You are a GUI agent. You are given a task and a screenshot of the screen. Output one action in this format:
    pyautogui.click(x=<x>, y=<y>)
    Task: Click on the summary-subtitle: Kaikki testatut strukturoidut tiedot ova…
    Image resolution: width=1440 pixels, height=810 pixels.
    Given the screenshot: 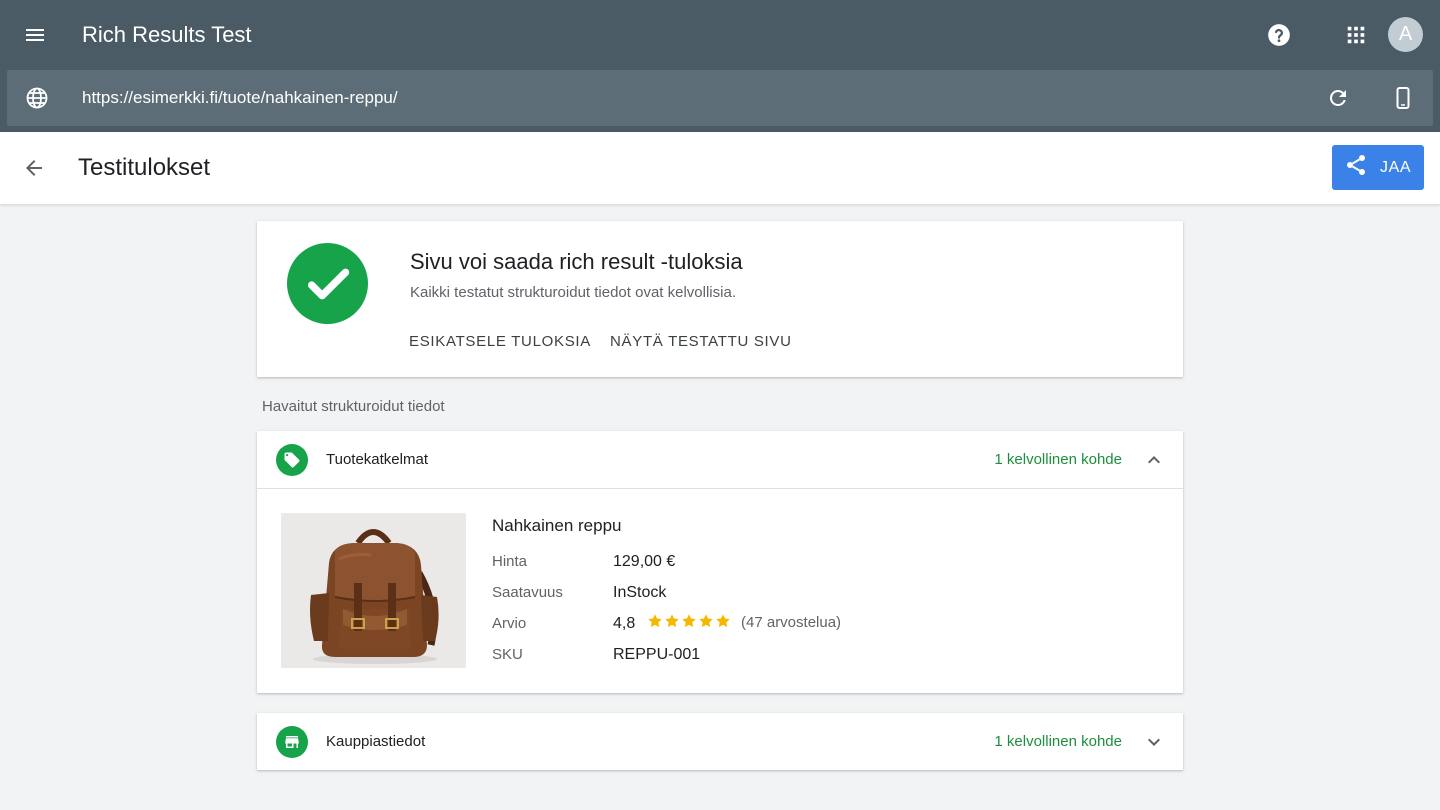 What is the action you would take?
    pyautogui.click(x=573, y=292)
    